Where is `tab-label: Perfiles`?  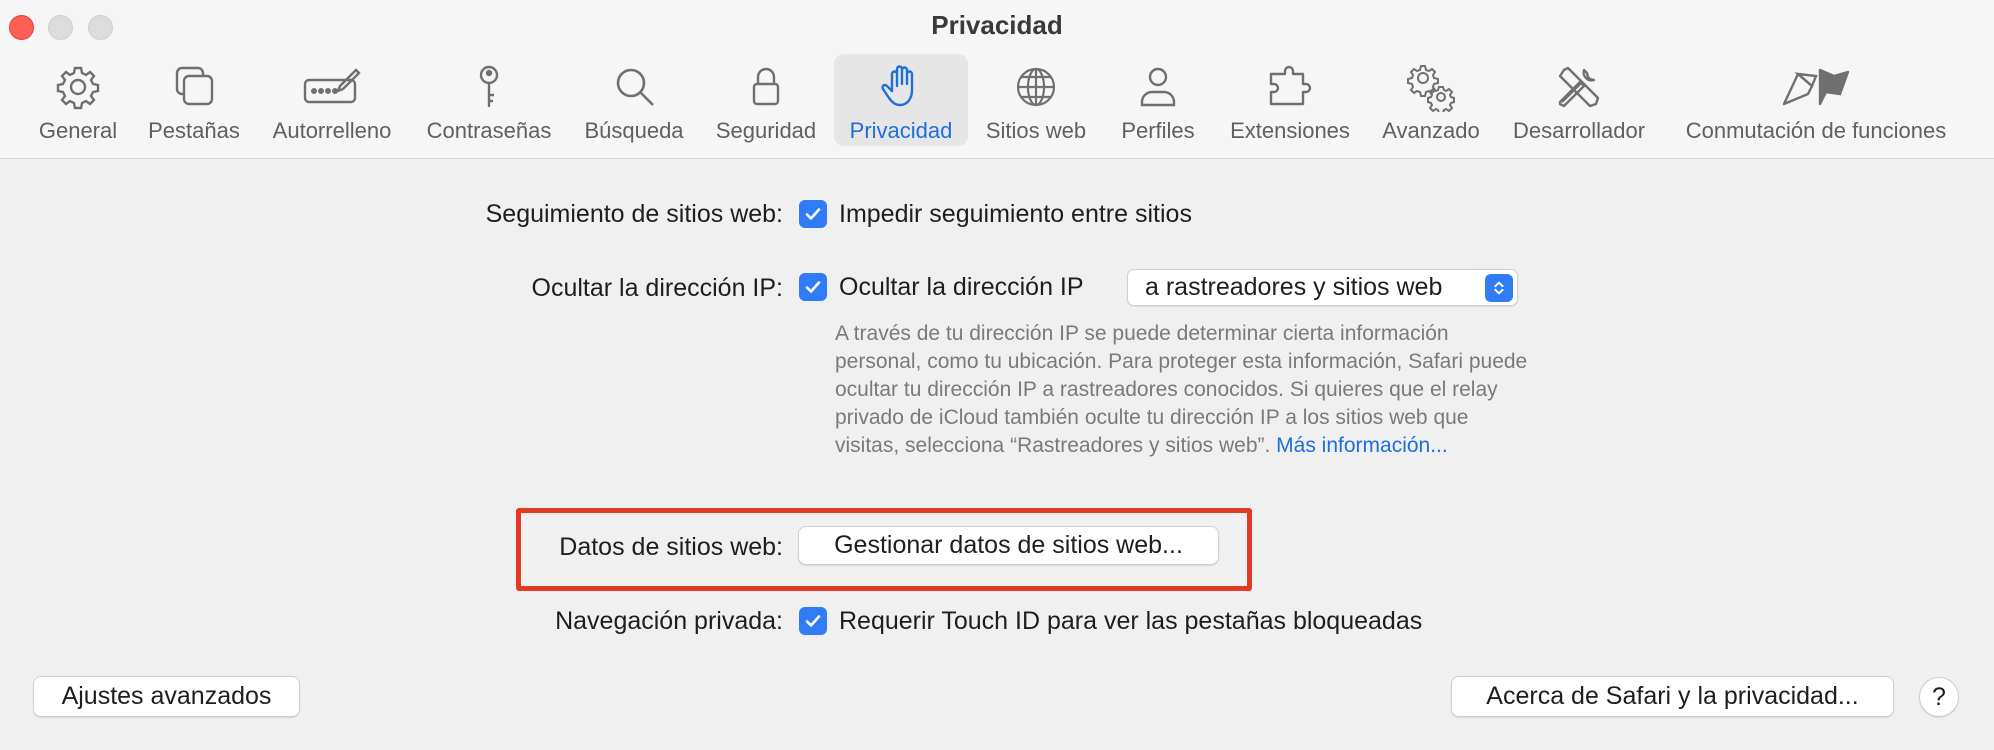 tab-label: Perfiles is located at coordinates (1158, 130).